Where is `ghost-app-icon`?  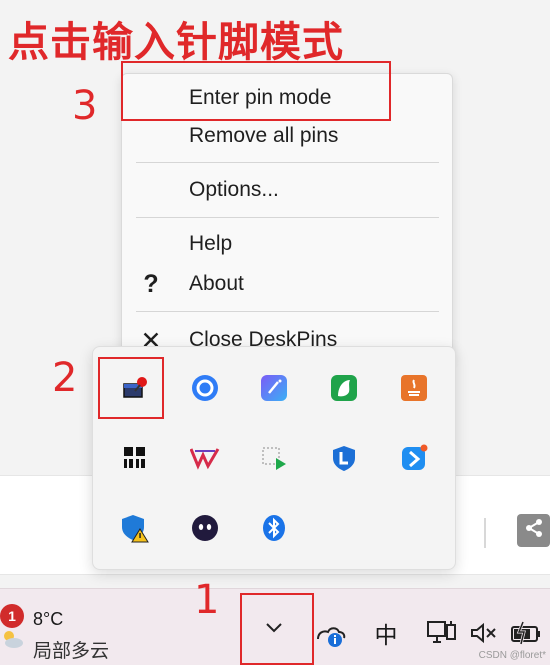
ghost-app-icon is located at coordinates (205, 528).